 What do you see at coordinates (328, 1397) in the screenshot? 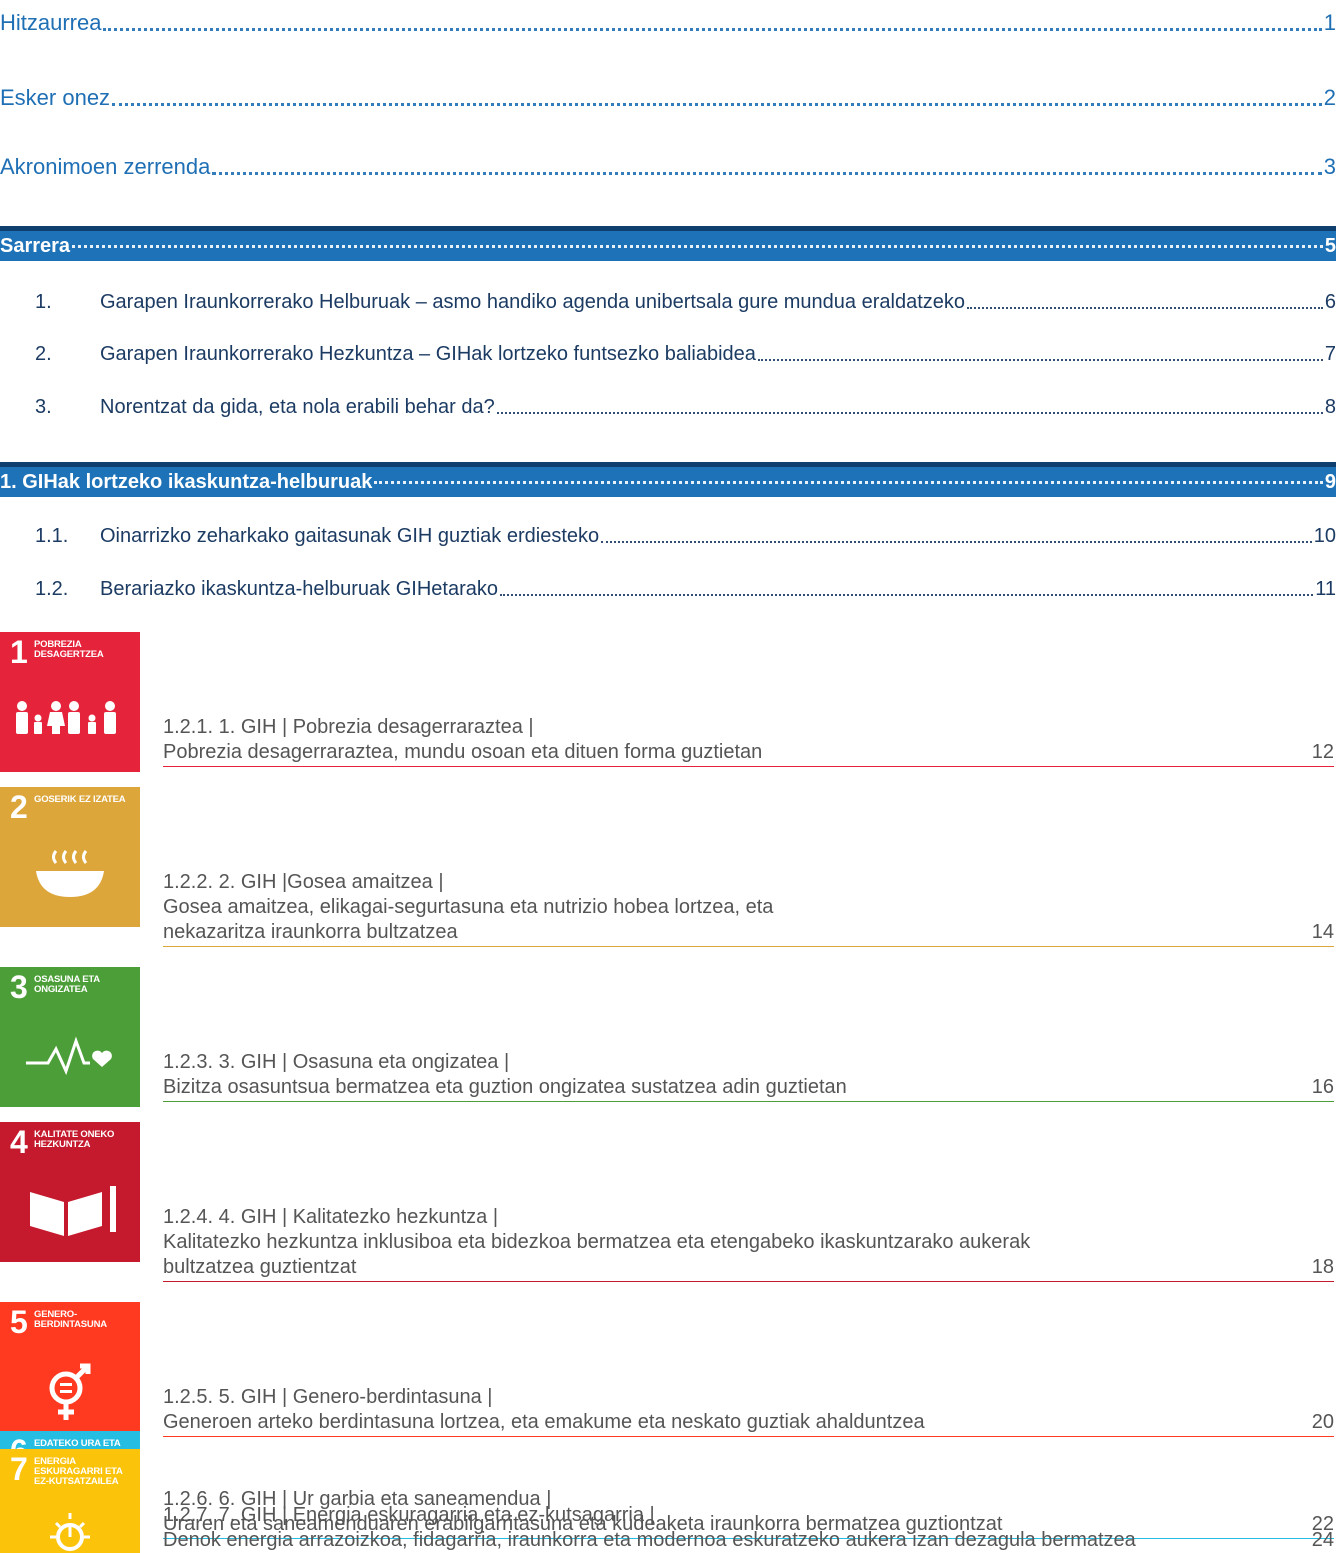
I see `sdg-heading: 1.2.5. 5. GIH | Genero-berdintasuna |` at bounding box center [328, 1397].